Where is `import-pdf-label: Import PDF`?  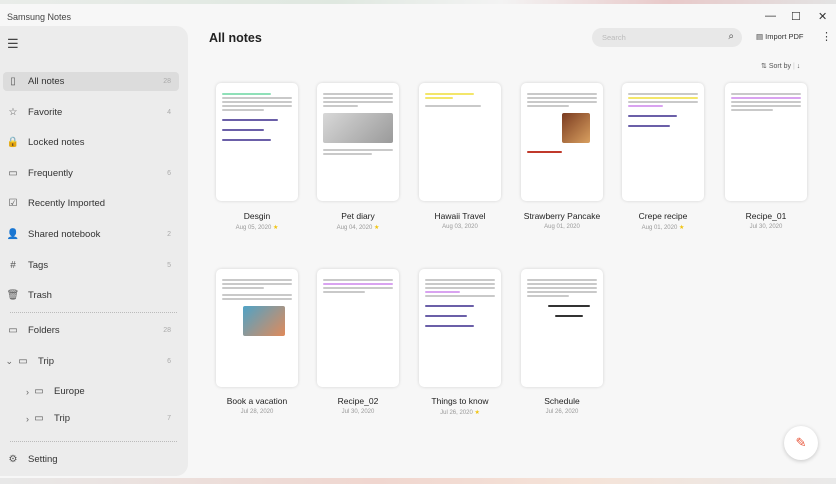 import-pdf-label: Import PDF is located at coordinates (784, 36).